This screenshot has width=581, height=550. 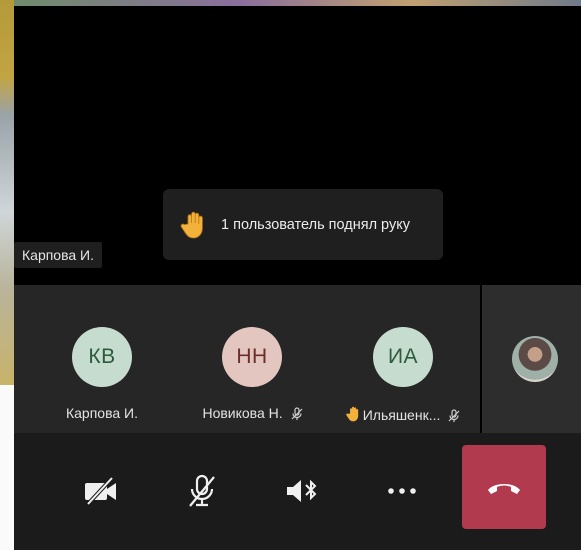 I want to click on participant-name: Карпова И., so click(x=101, y=413).